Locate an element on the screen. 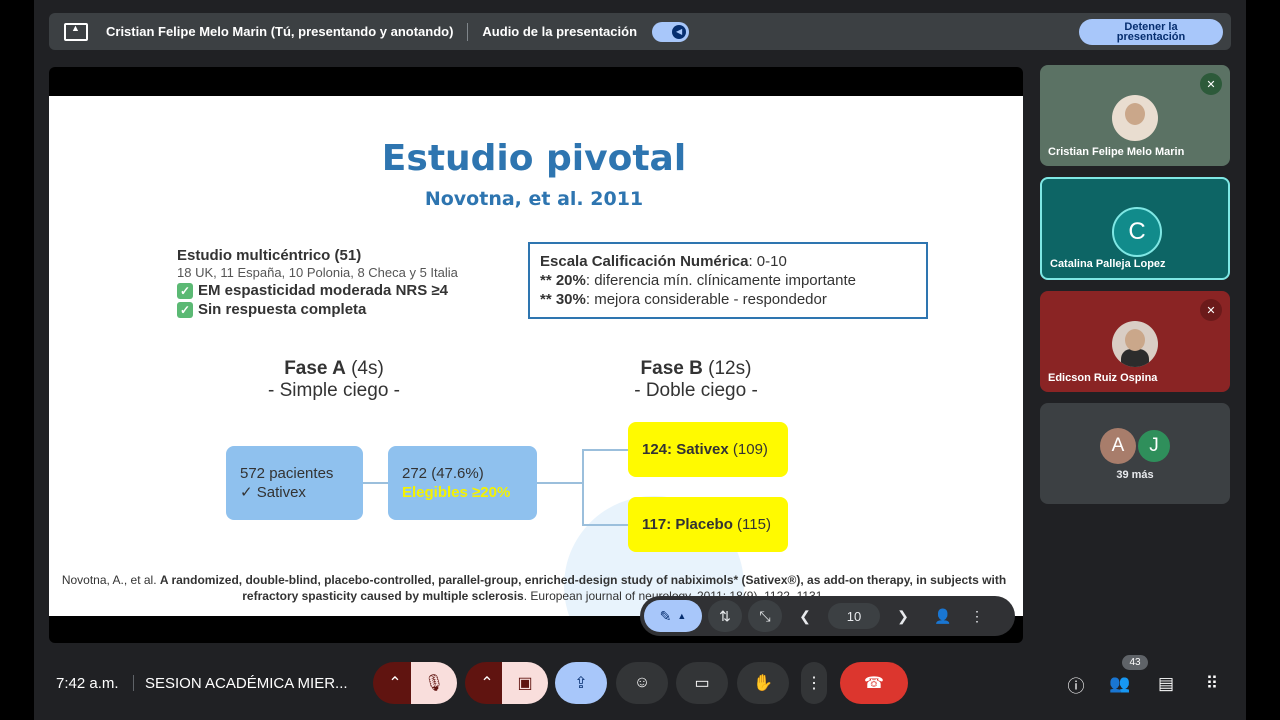 This screenshot has width=1280, height=720. chat-icon: ▤ is located at coordinates (1166, 683).